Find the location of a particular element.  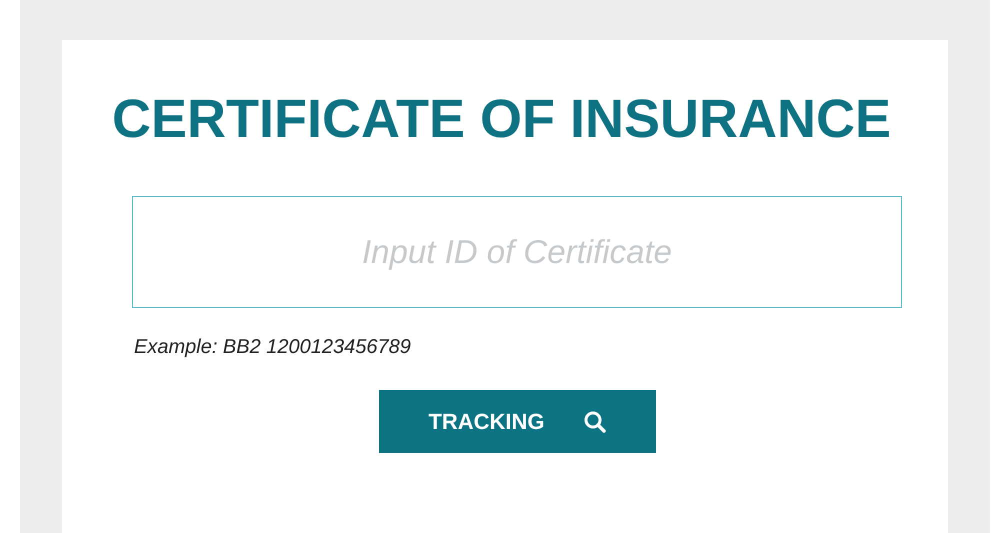

tracking-button: TRACKING is located at coordinates (517, 421).